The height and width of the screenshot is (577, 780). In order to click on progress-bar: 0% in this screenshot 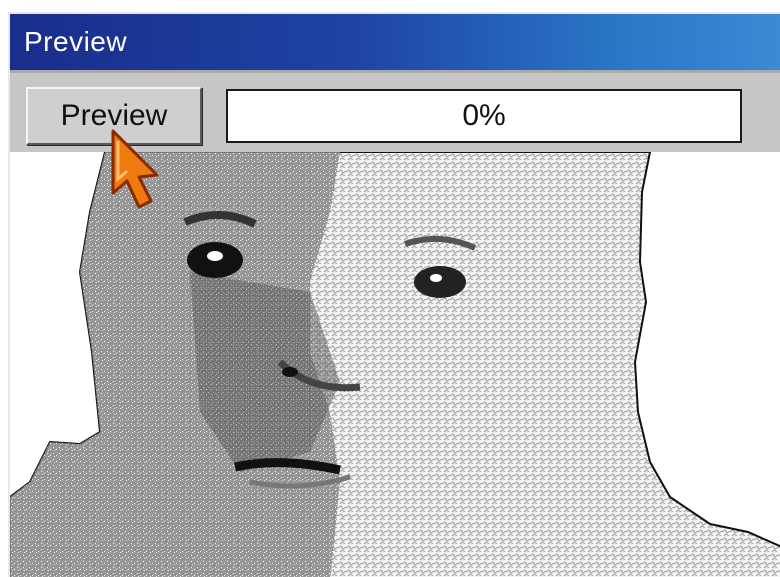, I will do `click(484, 116)`.